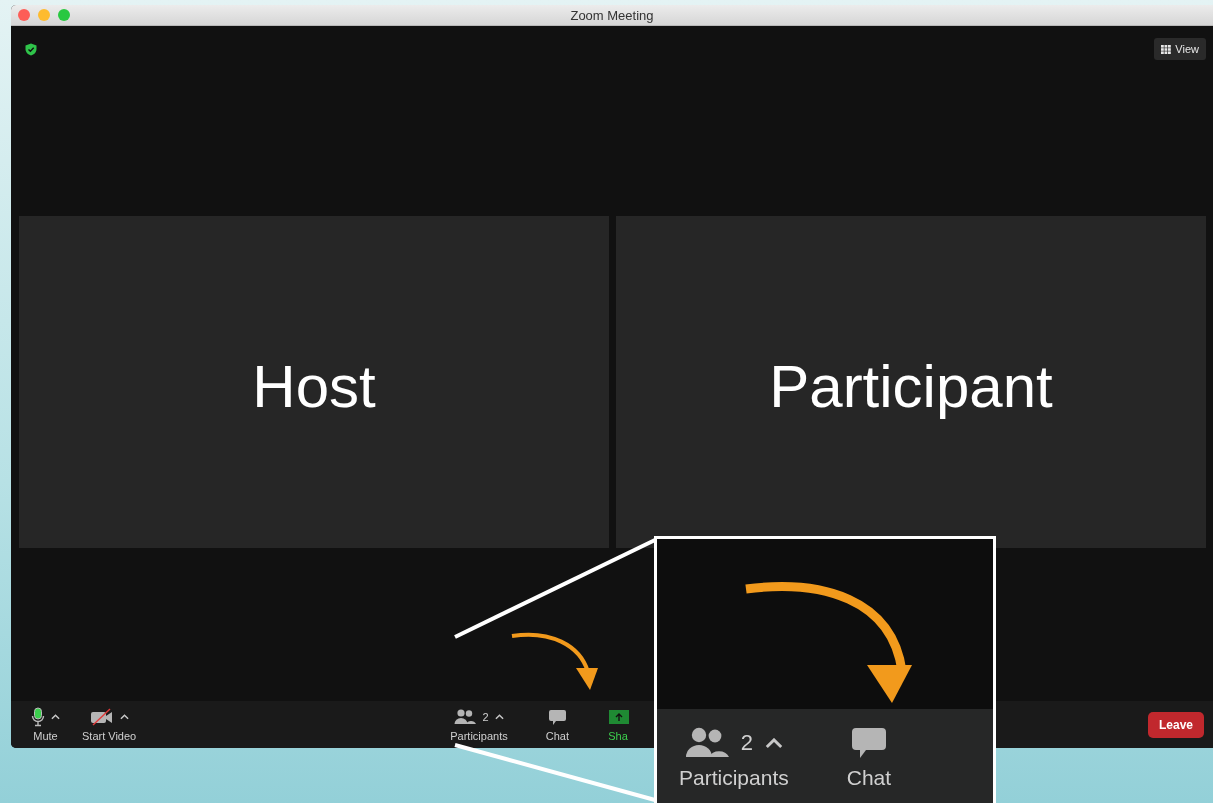 This screenshot has height=803, width=1213. Describe the element at coordinates (314, 386) in the screenshot. I see `tile-name: Host` at that location.